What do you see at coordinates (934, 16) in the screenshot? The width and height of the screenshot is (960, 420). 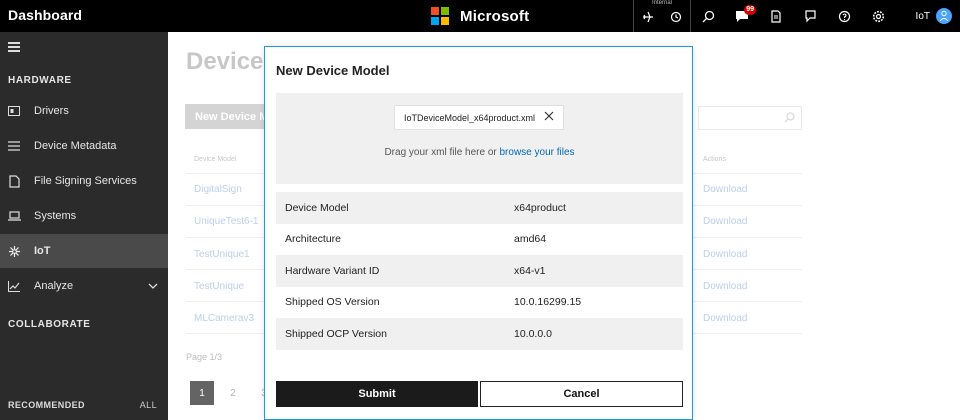 I see `user-area: IoT` at bounding box center [934, 16].